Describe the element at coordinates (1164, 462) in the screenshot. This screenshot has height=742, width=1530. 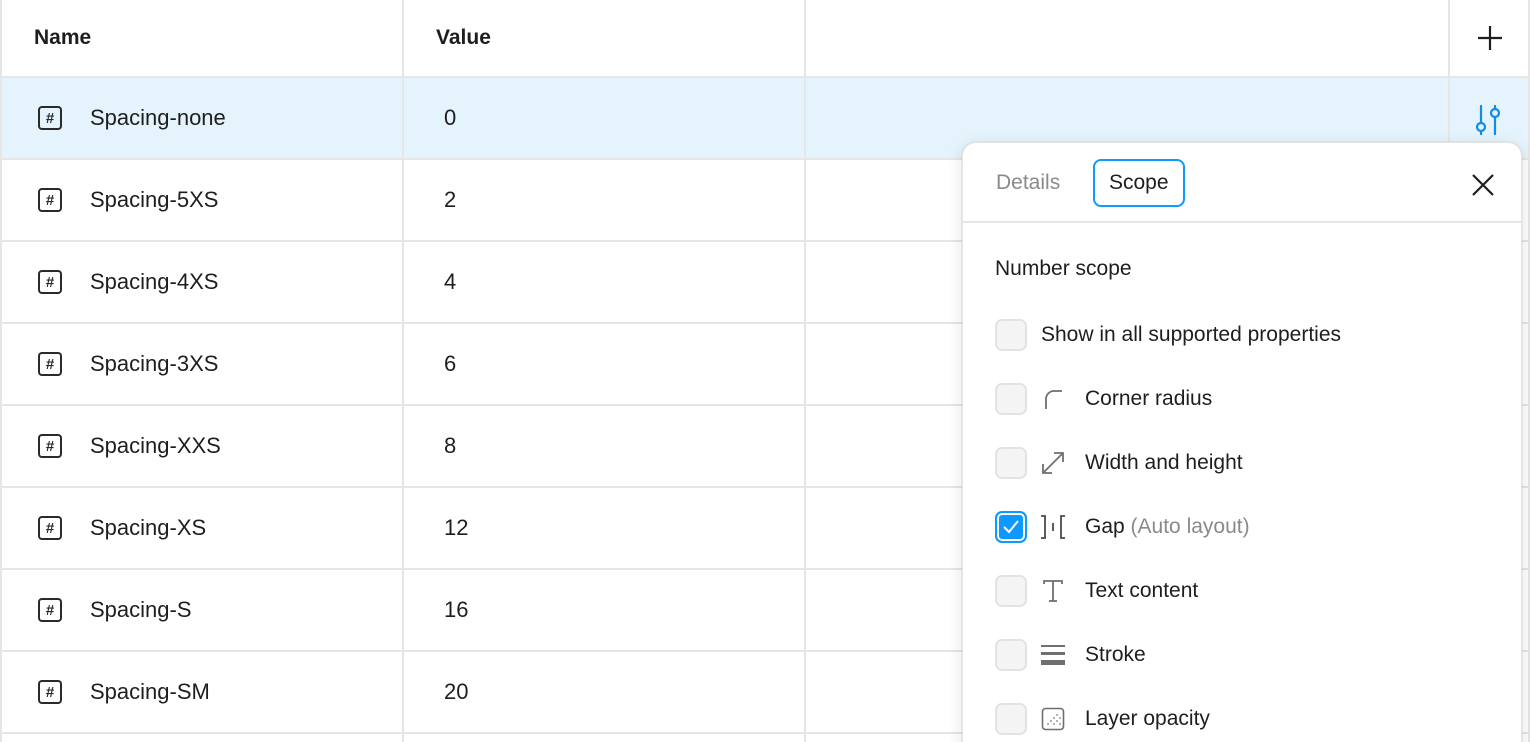
I see `option-label: Width and height` at that location.